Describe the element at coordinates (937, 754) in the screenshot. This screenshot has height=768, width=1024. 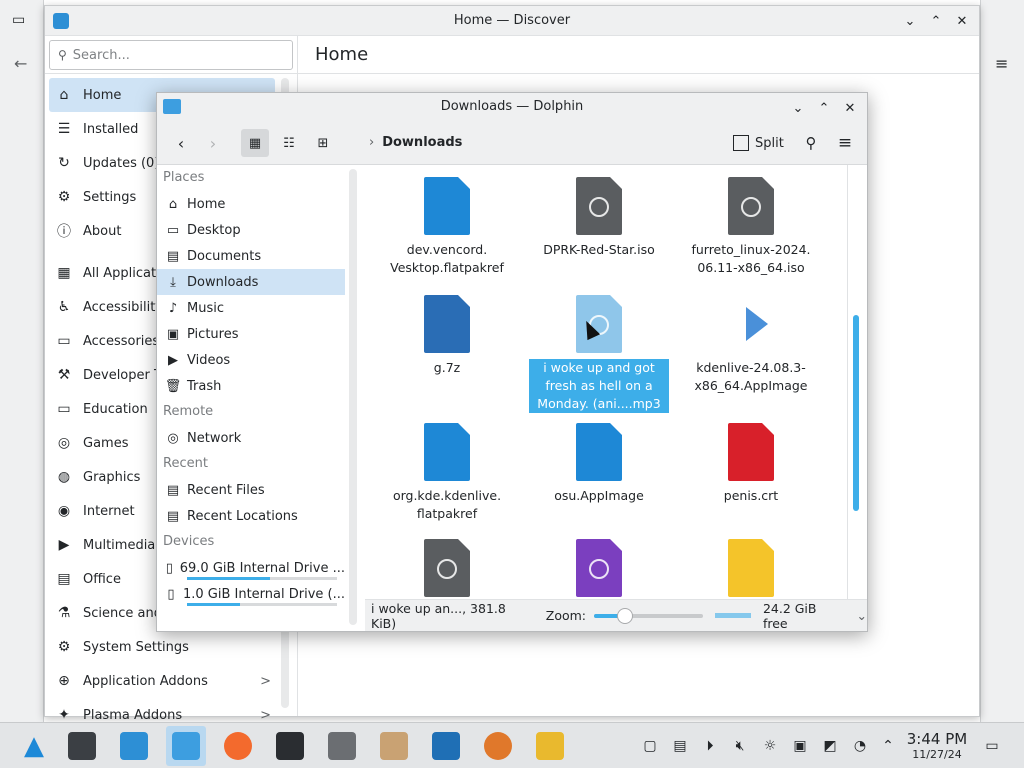
I see `clock-date: 11/27/24` at that location.